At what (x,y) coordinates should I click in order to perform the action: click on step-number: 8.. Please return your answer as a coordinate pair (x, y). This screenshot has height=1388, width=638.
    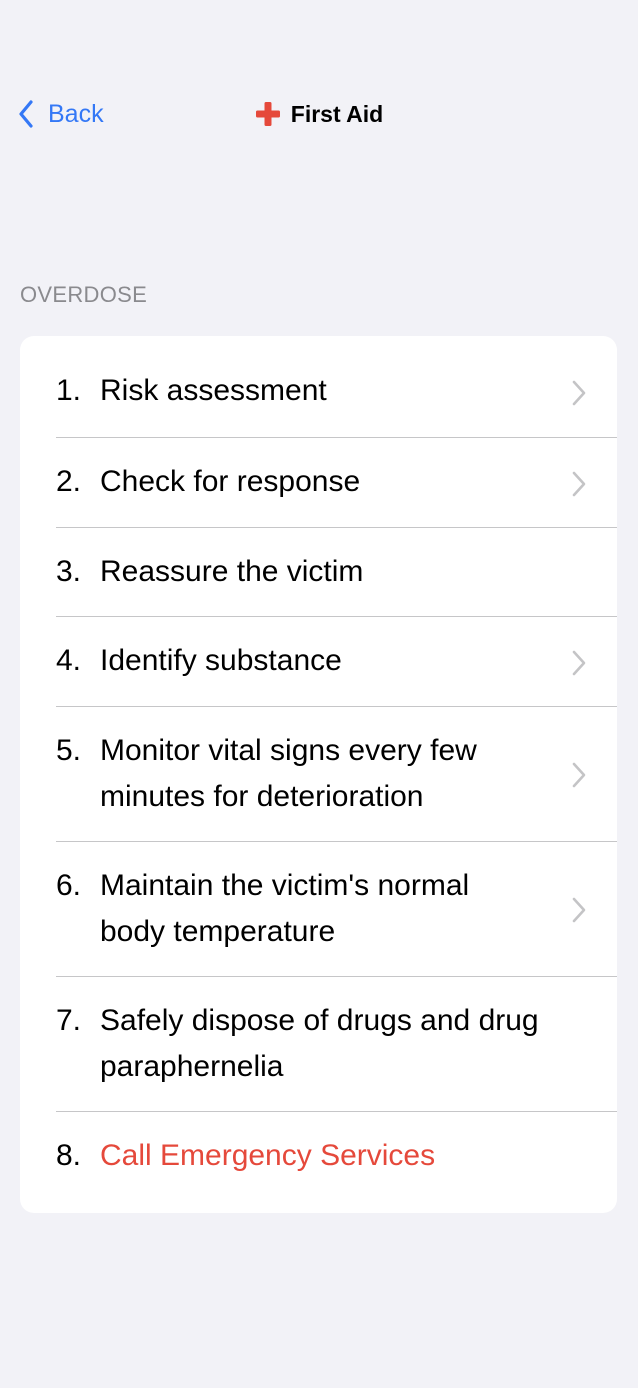
    Looking at the image, I should click on (69, 1155).